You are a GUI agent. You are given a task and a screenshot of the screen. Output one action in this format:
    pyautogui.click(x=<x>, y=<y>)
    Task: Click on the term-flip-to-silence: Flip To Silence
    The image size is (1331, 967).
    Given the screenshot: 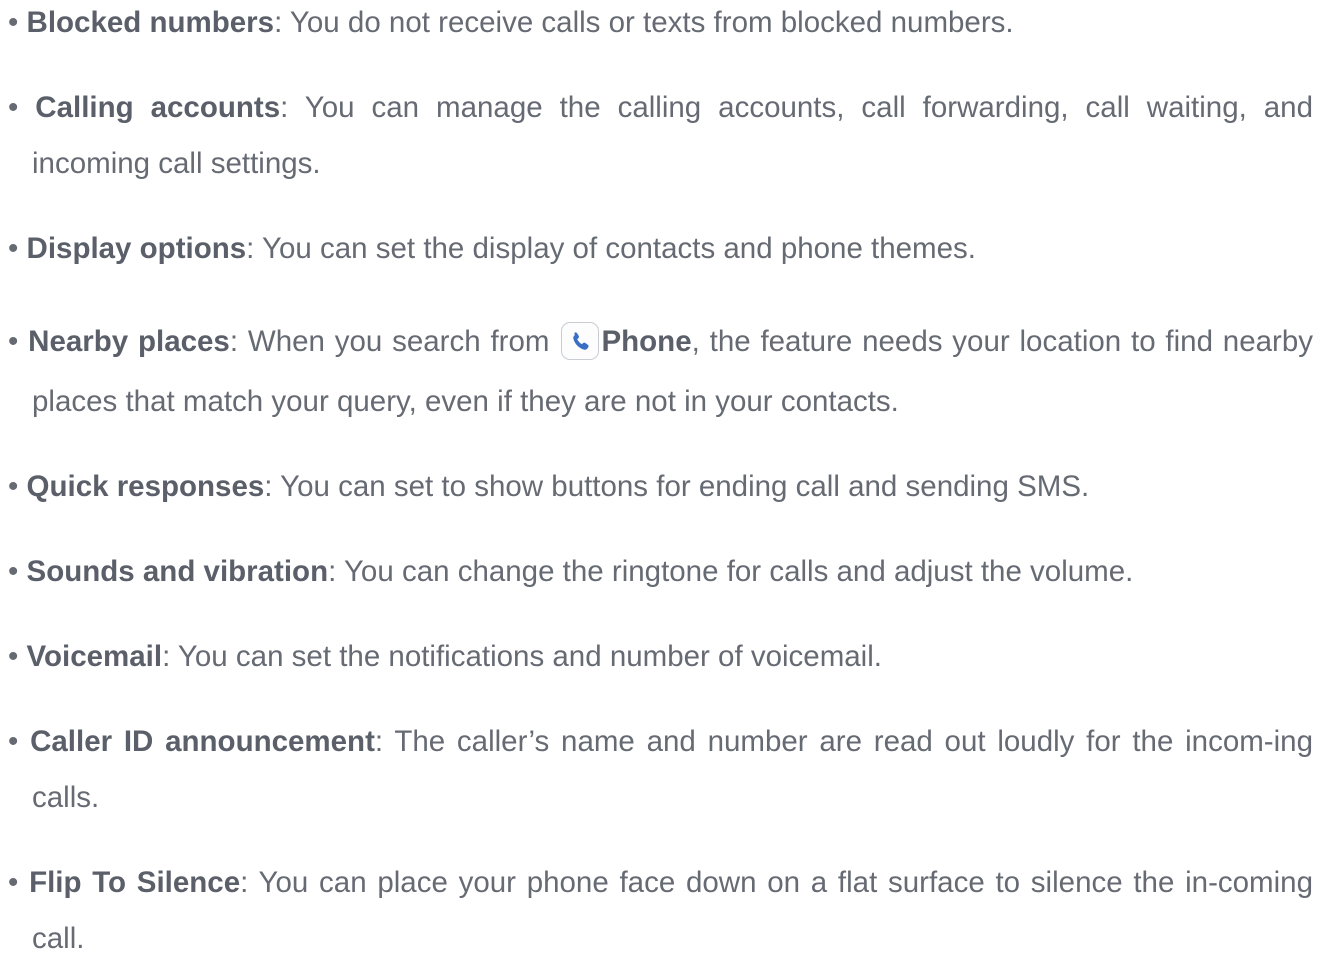 What is the action you would take?
    pyautogui.click(x=135, y=882)
    